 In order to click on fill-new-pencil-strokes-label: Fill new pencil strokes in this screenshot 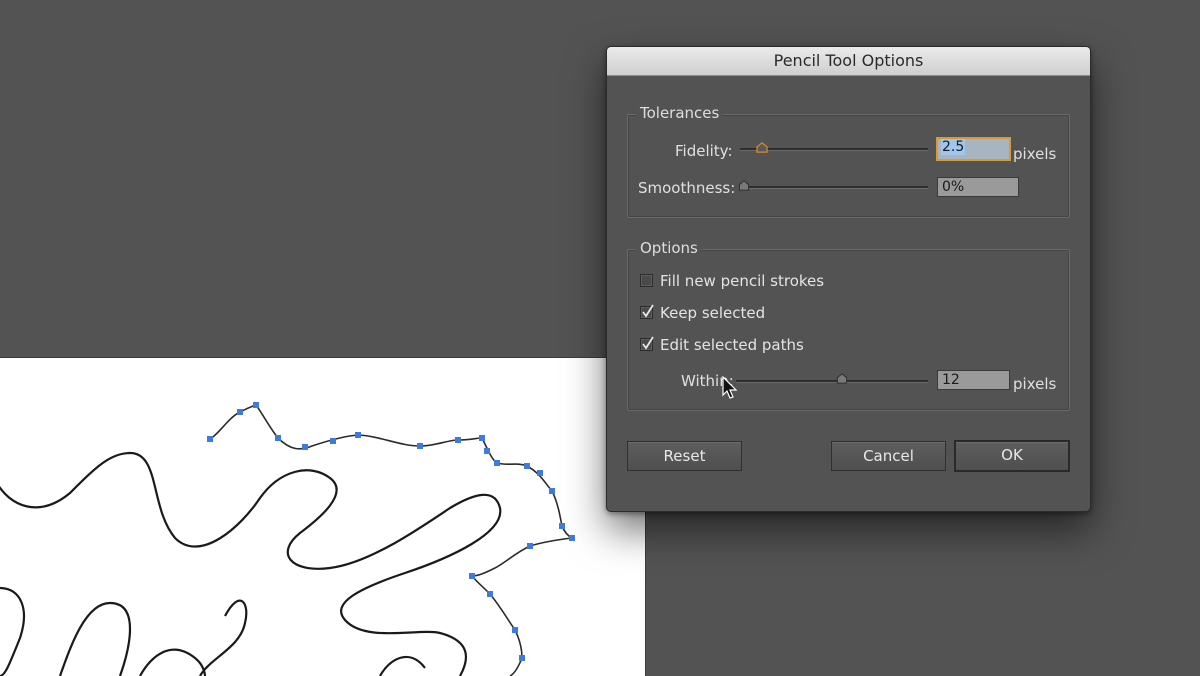, I will do `click(742, 281)`.